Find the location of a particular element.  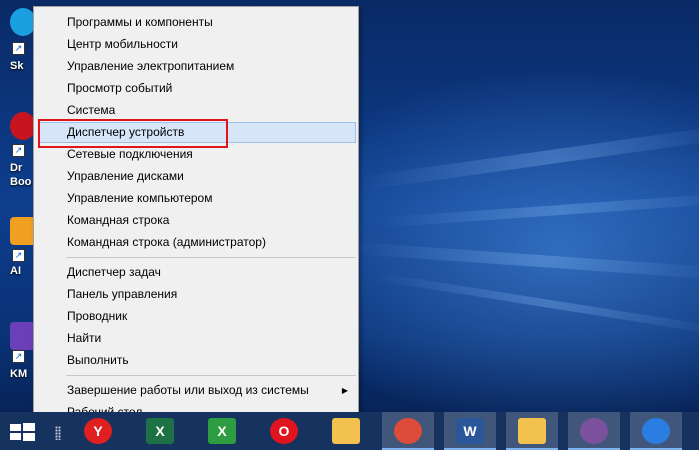

desktop-icon-aimp: ↗ AI is located at coordinates (18, 250).